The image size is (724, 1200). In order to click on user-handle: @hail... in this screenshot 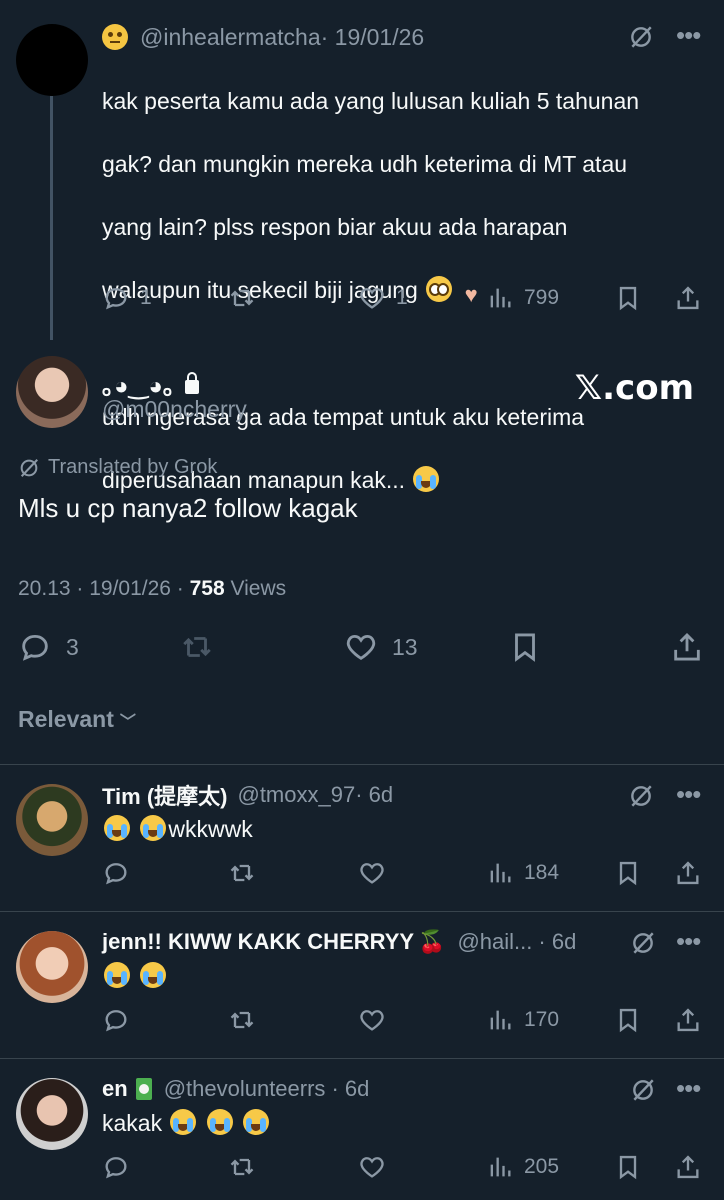, I will do `click(494, 942)`.